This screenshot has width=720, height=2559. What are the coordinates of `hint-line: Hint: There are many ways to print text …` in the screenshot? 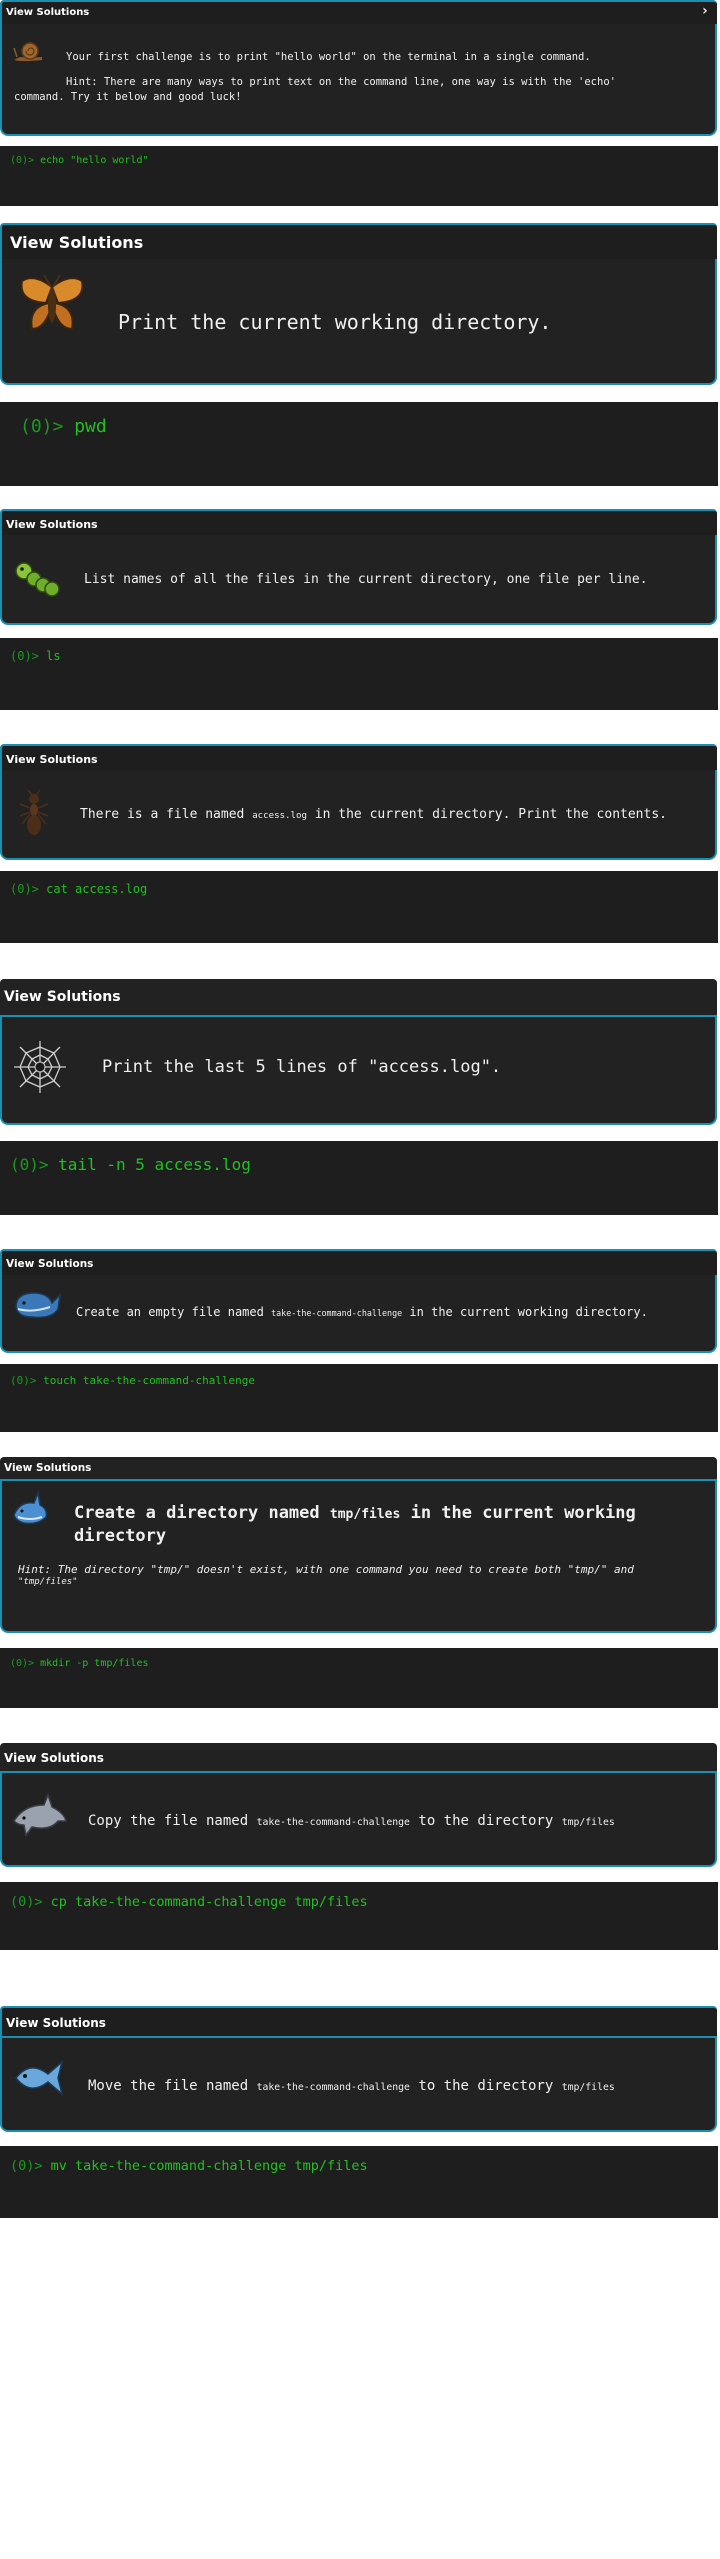 It's located at (341, 82).